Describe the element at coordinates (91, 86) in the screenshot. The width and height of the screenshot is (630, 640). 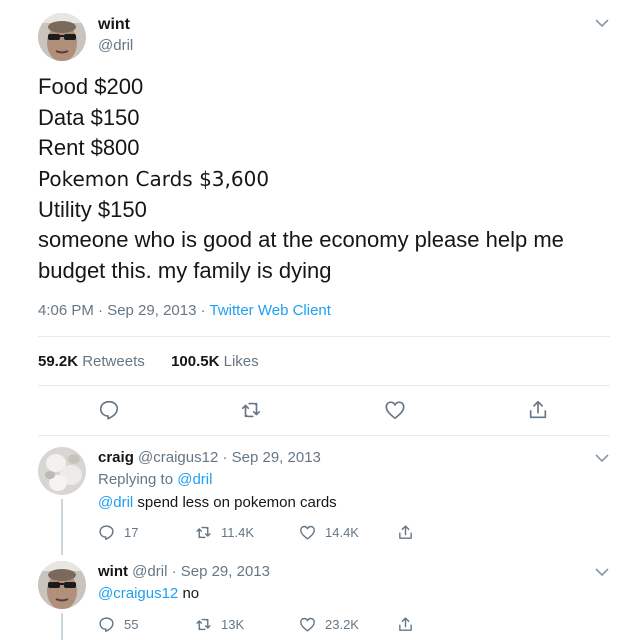
I see `tweet-line: Food $200` at that location.